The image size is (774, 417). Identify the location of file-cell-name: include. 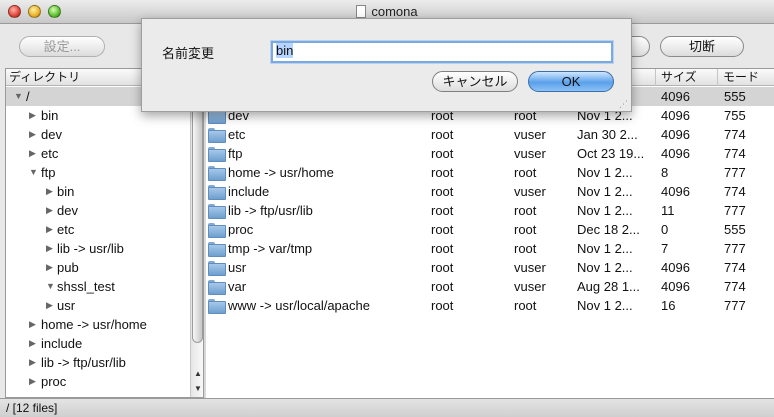
(249, 191).